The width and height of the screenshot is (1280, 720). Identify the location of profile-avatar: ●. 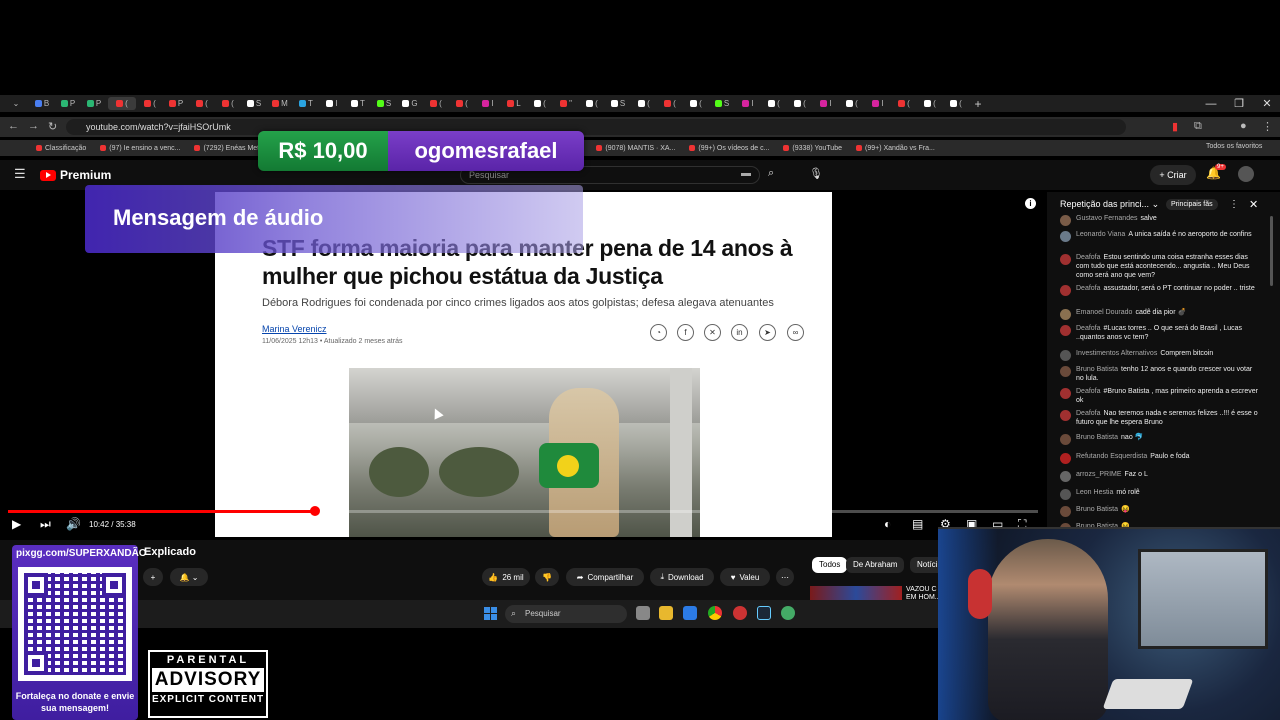
(1243, 126).